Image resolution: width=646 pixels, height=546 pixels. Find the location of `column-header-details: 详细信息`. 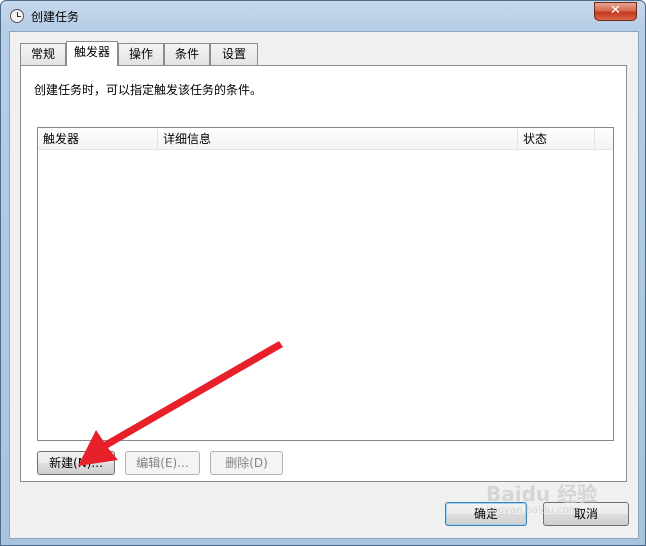

column-header-details: 详细信息 is located at coordinates (338, 139).